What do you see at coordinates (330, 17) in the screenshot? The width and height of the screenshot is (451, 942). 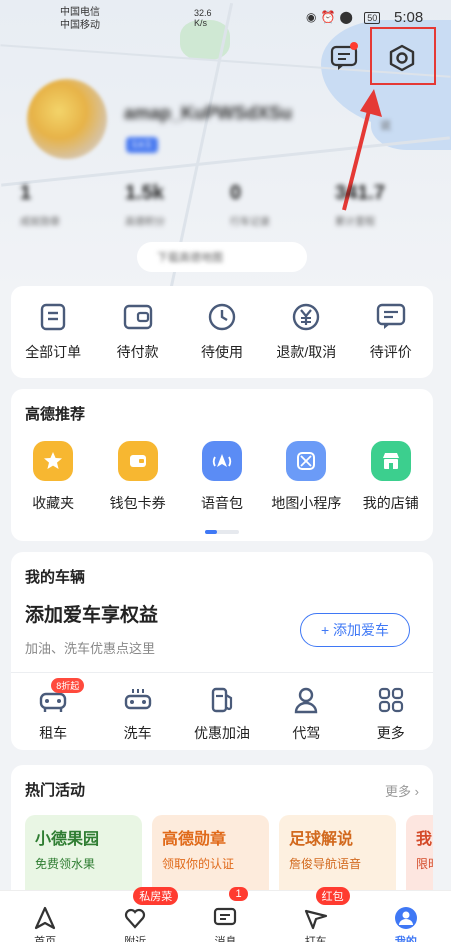 I see `alarm-icon: ⏰` at bounding box center [330, 17].